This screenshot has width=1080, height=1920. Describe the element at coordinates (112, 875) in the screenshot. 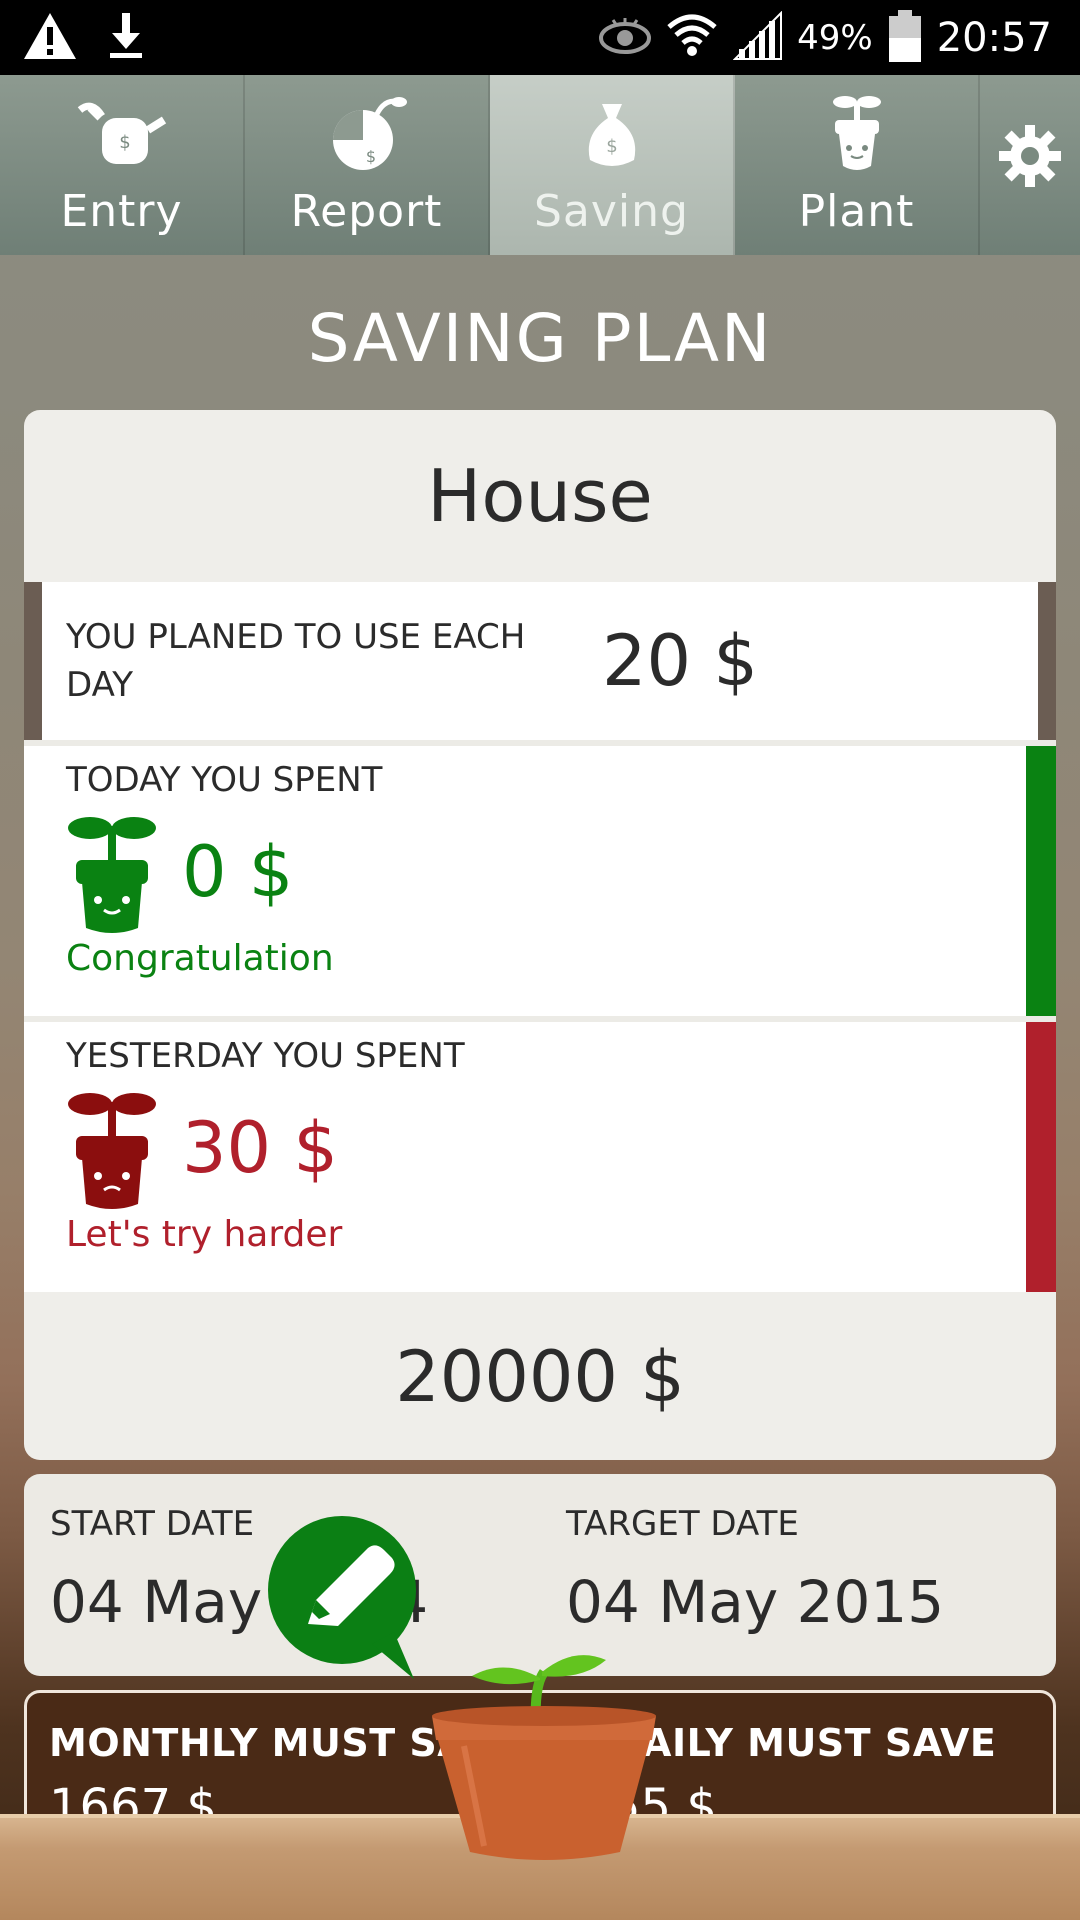

I see `happy-sprout-icon` at that location.